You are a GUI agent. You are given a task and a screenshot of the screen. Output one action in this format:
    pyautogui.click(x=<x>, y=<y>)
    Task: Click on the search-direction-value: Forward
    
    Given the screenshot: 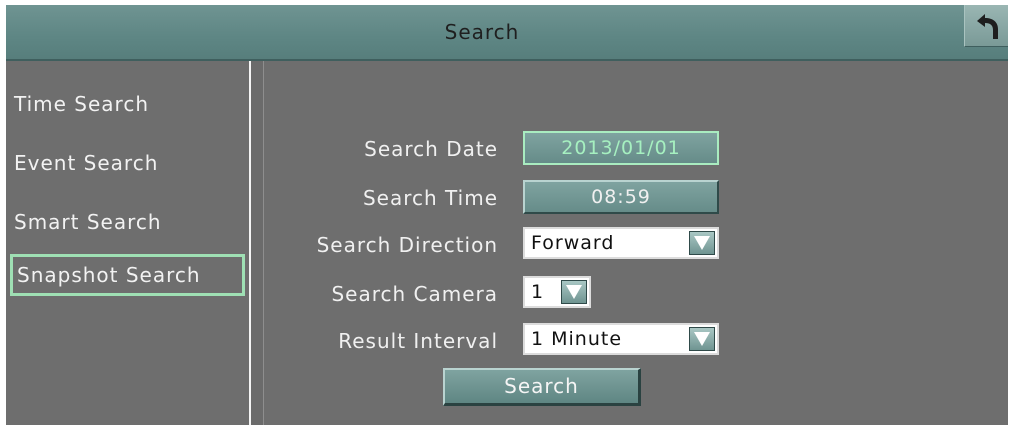 What is the action you would take?
    pyautogui.click(x=573, y=243)
    